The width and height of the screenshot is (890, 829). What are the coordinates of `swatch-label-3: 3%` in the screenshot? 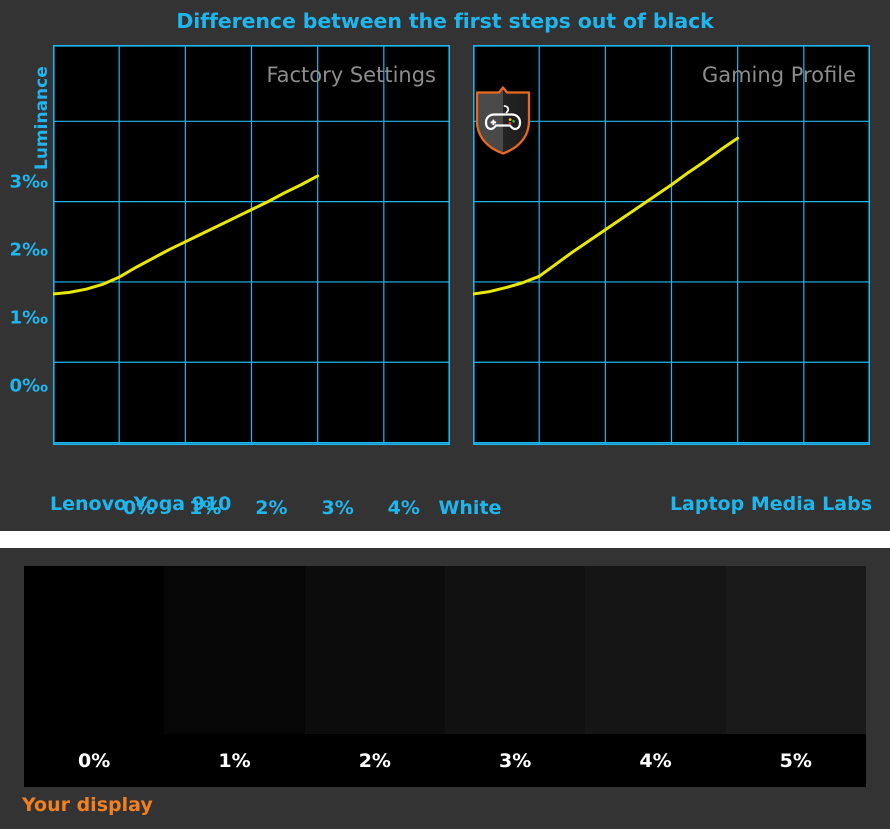 It's located at (515, 760).